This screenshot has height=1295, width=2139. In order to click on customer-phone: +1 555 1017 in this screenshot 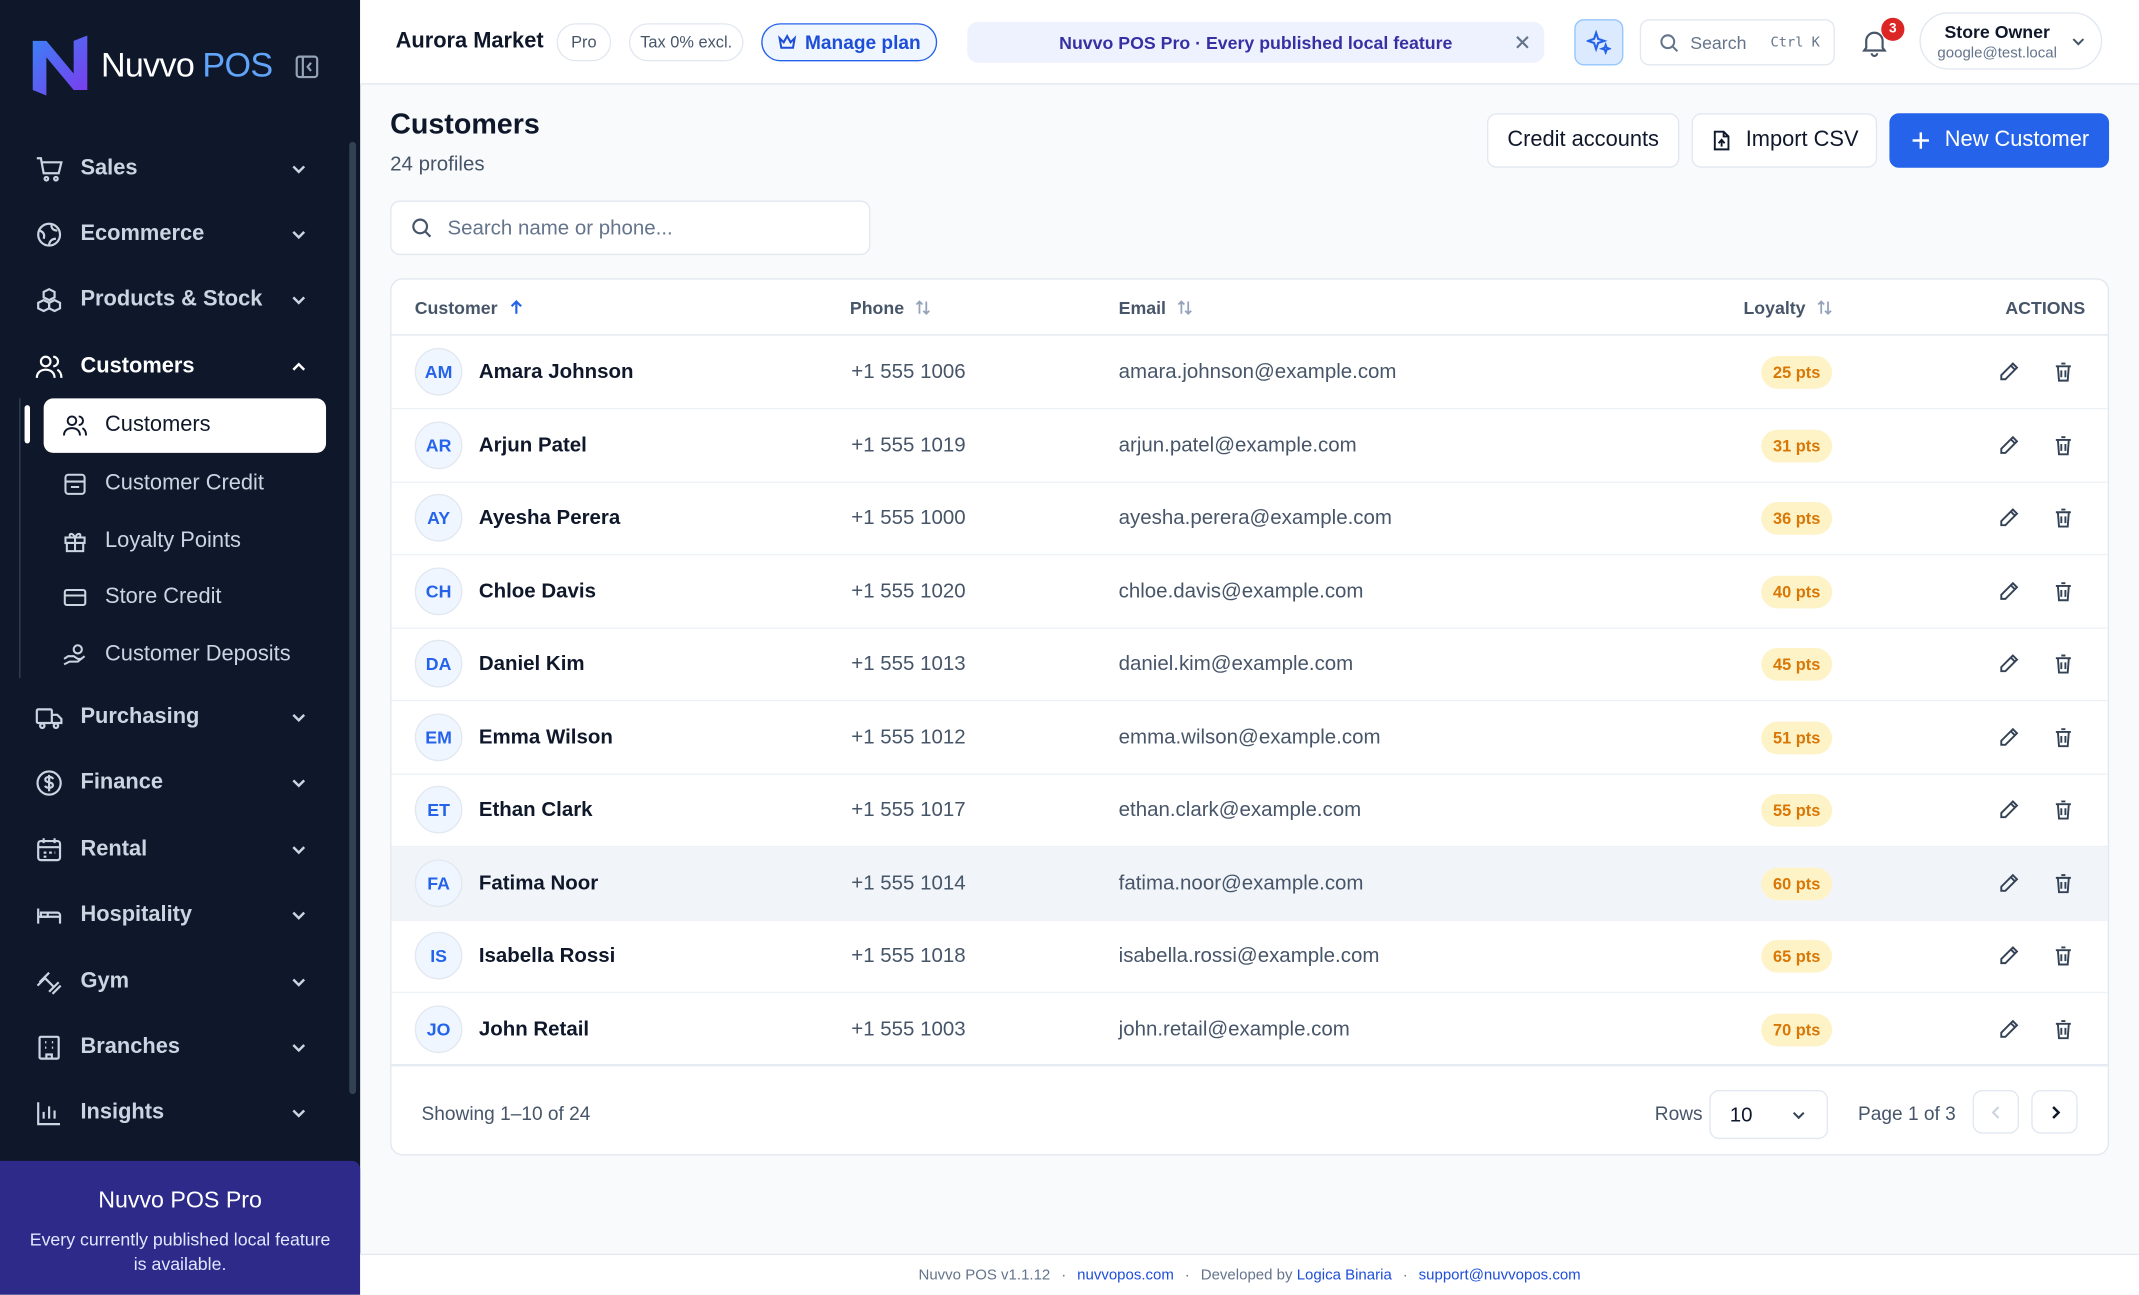, I will do `click(908, 810)`.